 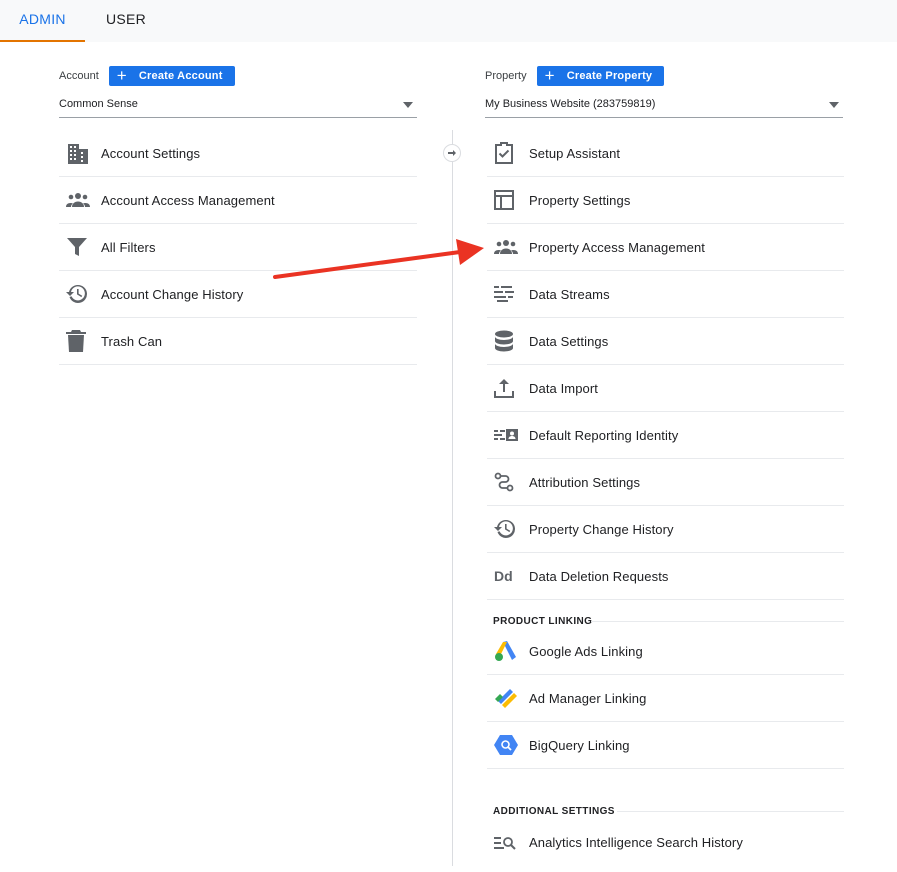 I want to click on annotation-arrow-icon, so click(x=378, y=259).